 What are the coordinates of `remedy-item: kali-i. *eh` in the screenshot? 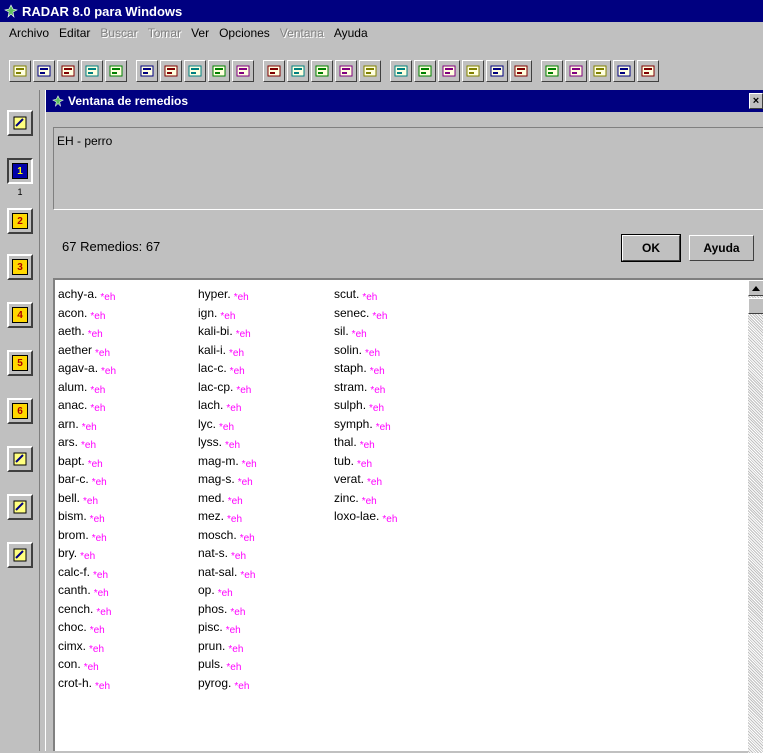 It's located at (227, 350).